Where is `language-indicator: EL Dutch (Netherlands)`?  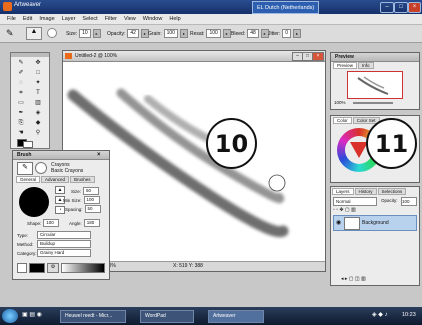 language-indicator: EL Dutch (Netherlands) is located at coordinates (286, 7).